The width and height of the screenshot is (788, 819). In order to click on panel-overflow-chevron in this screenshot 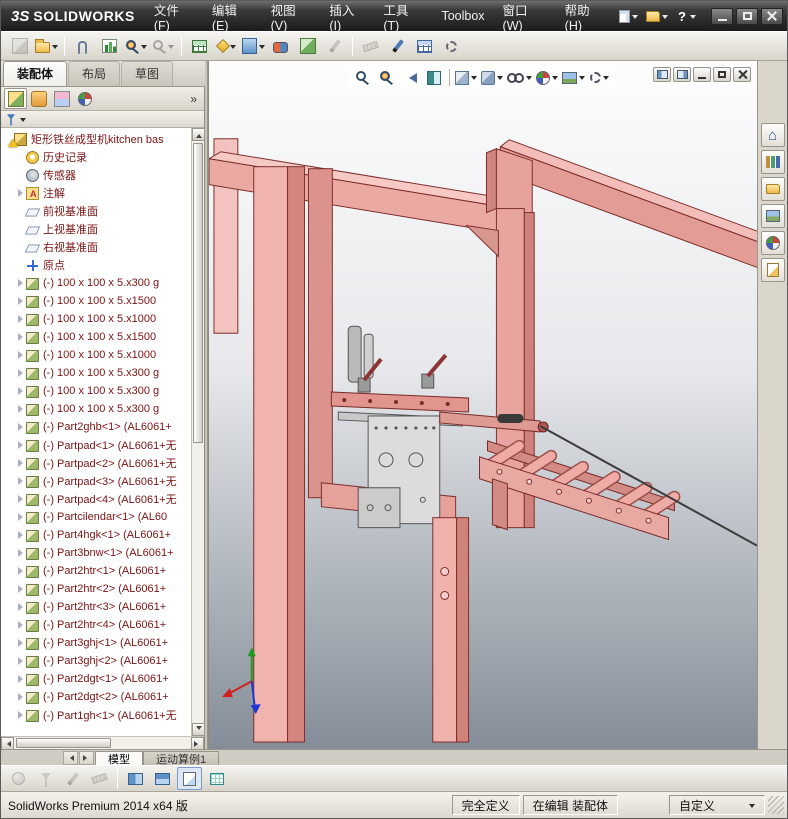, I will do `click(193, 99)`.